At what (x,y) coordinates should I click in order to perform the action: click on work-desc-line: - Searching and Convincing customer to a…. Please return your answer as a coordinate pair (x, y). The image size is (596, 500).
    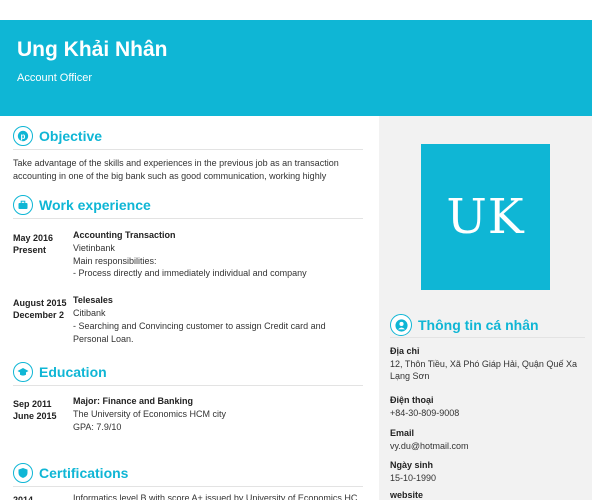
    Looking at the image, I should click on (199, 326).